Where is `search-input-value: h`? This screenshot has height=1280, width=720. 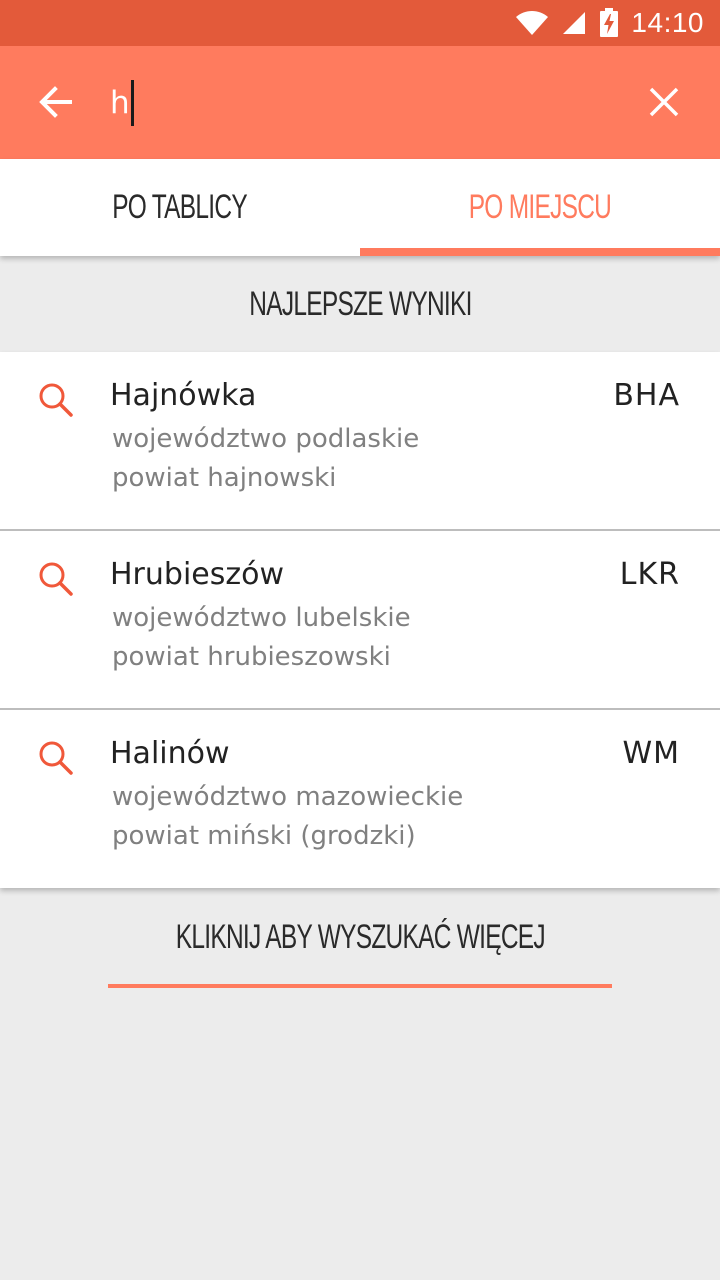 search-input-value: h is located at coordinates (120, 103).